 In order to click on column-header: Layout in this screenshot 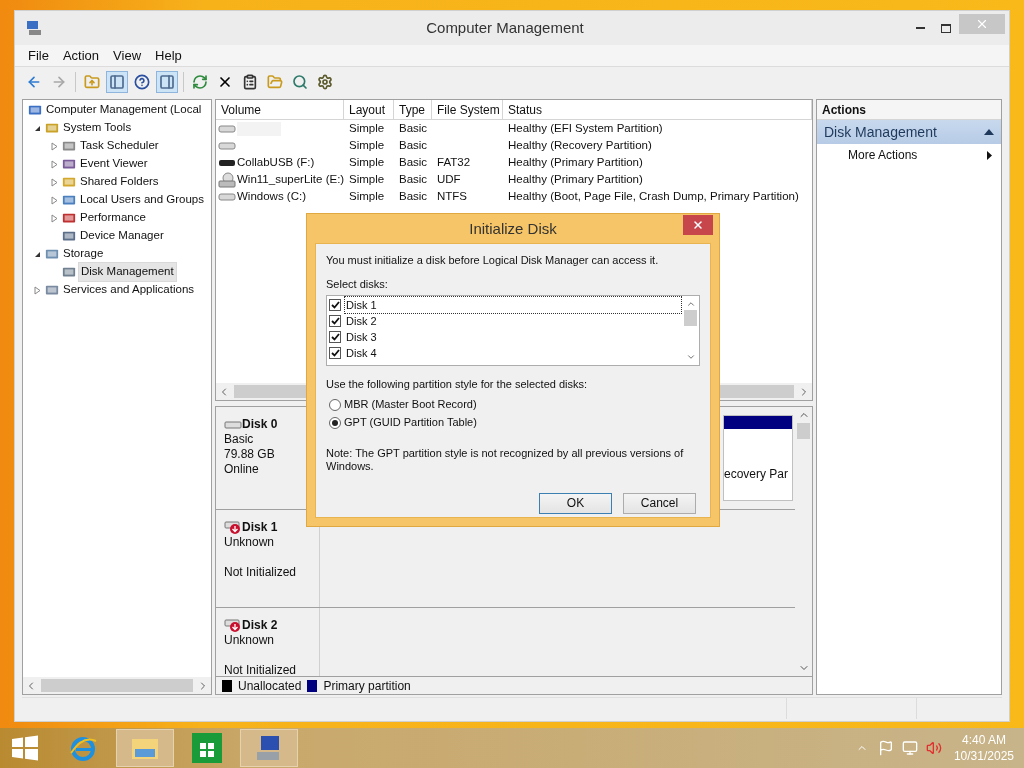, I will do `click(369, 109)`.